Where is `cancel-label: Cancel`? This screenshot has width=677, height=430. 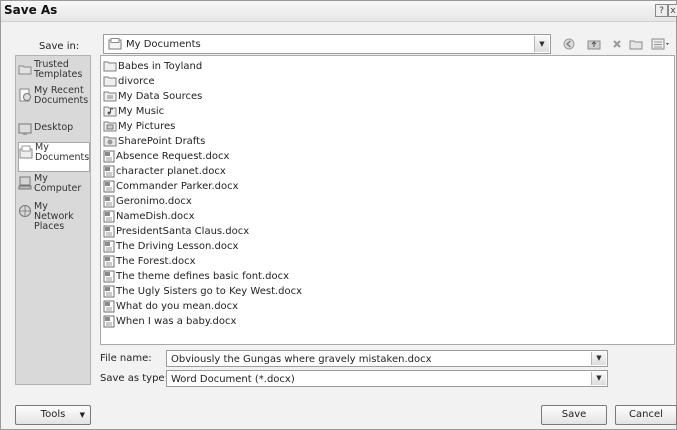
cancel-label: Cancel is located at coordinates (646, 414).